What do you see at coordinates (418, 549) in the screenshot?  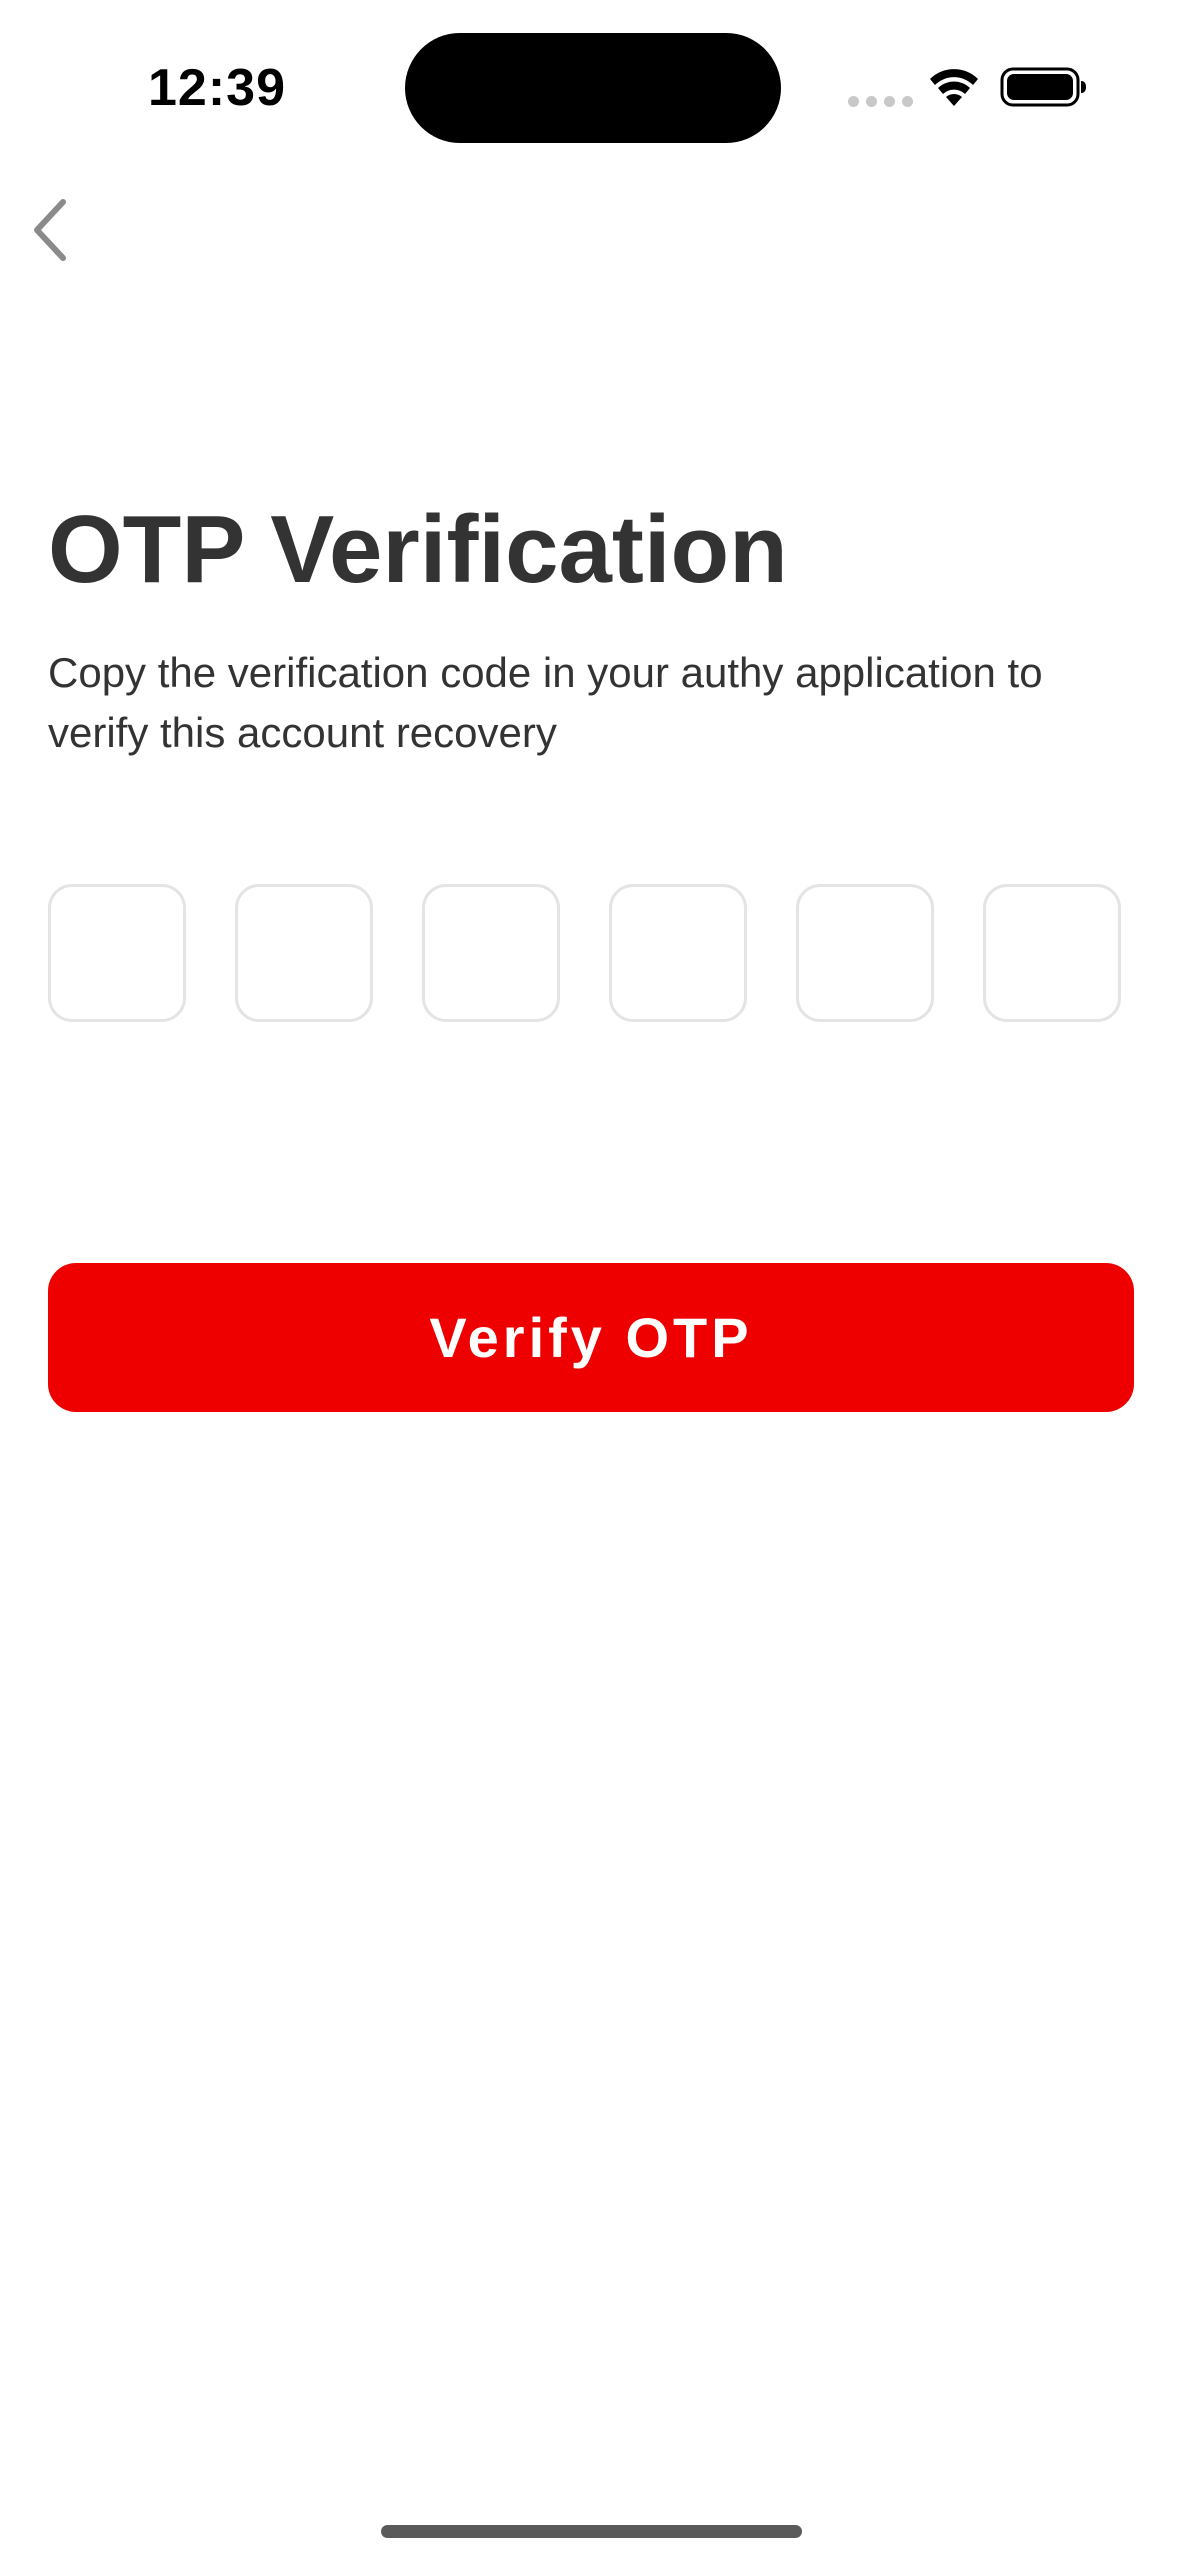 I see `page-title: OTP Verification` at bounding box center [418, 549].